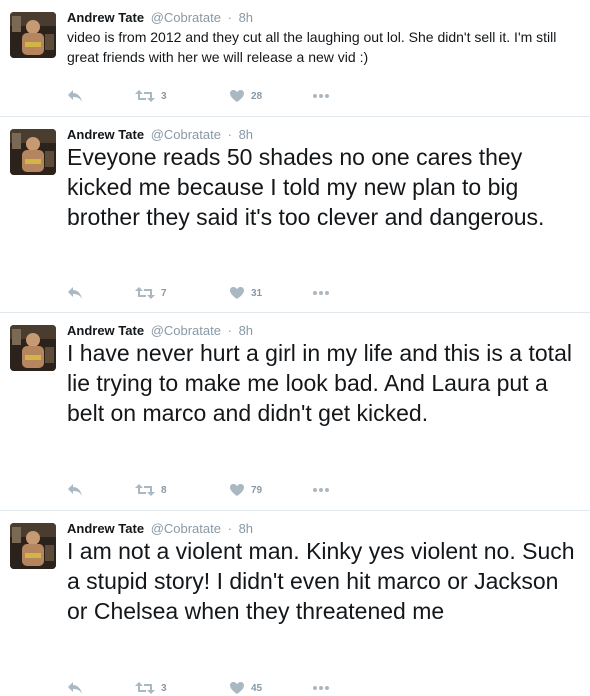 Image resolution: width=590 pixels, height=696 pixels. Describe the element at coordinates (164, 490) in the screenshot. I see `retweet-count: 8` at that location.